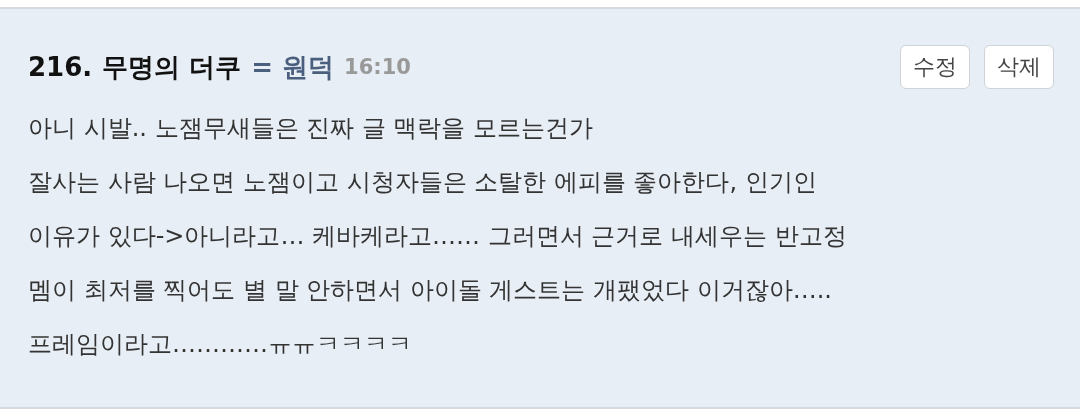  What do you see at coordinates (1019, 67) in the screenshot?
I see `delete-button: 삭제` at bounding box center [1019, 67].